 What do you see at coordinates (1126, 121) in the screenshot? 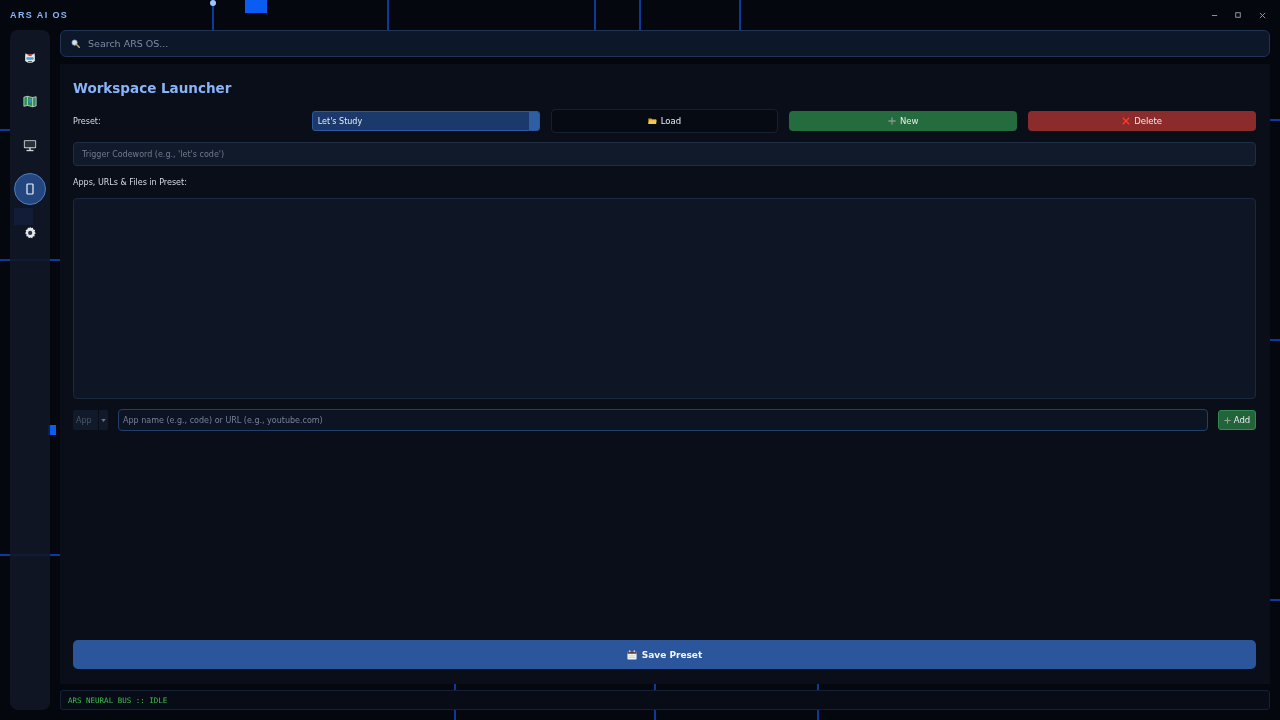
I see `cross-icon` at bounding box center [1126, 121].